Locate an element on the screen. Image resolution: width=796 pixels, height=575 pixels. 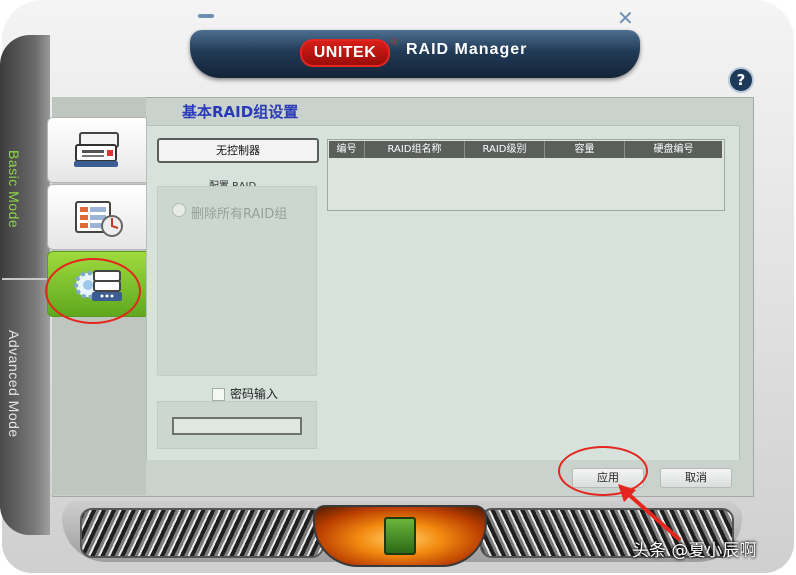
controller-button: 无控制器 is located at coordinates (238, 150).